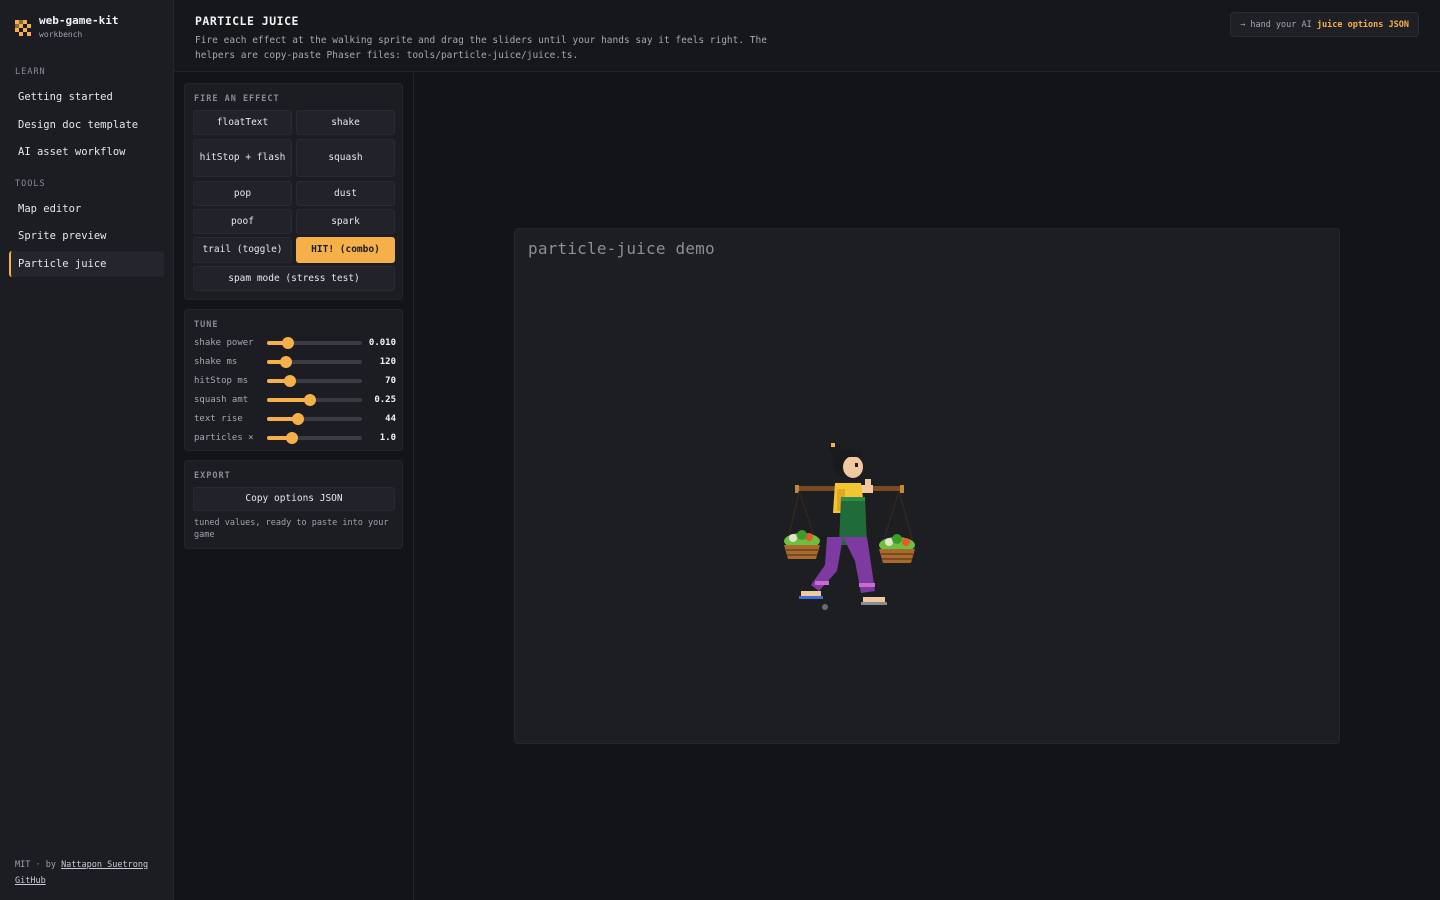  Describe the element at coordinates (30, 184) in the screenshot. I see `section-label-tools: TOOLS` at that location.